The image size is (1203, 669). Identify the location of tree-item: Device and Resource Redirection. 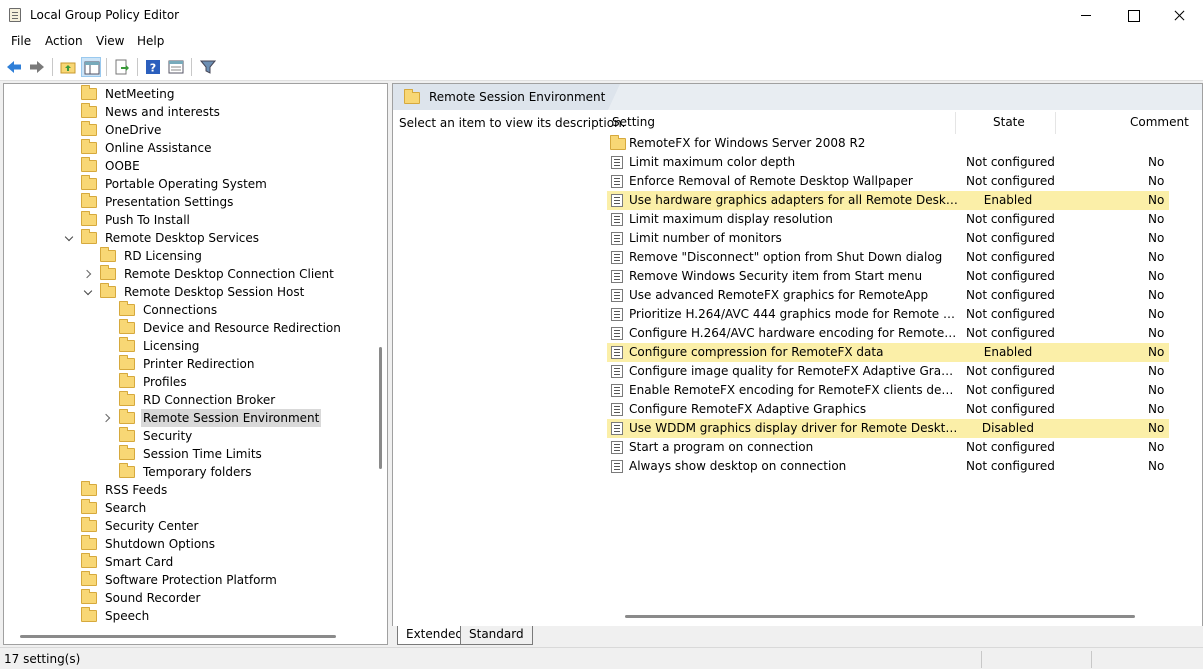
(188, 328).